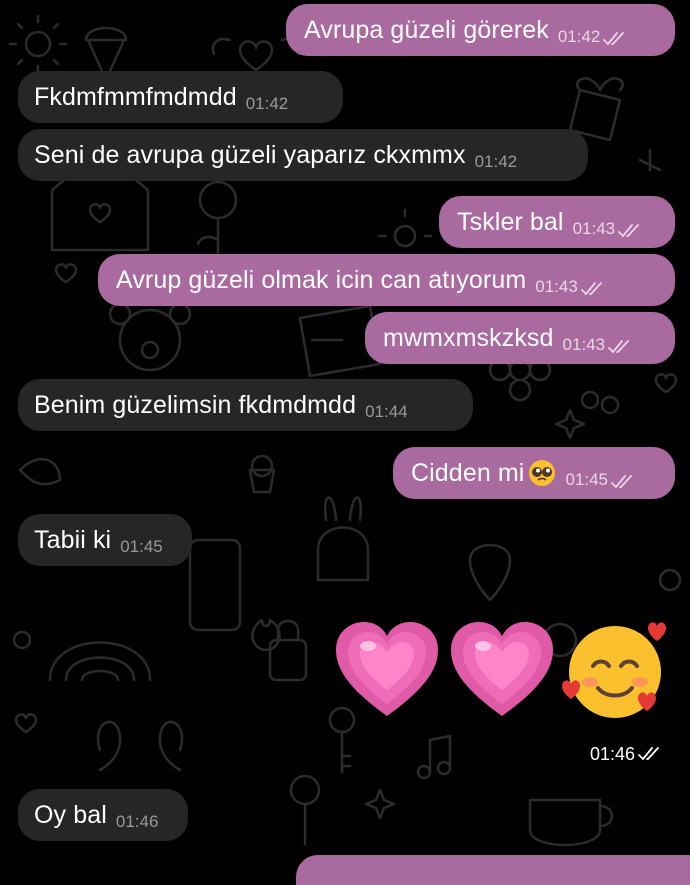  I want to click on message-text: Fkdmfmmfmdmdd, so click(135, 96).